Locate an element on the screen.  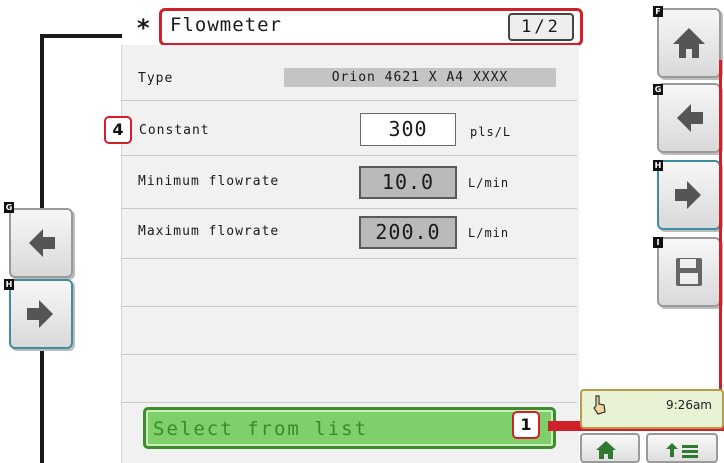
key-tag-h-left: H is located at coordinates (9, 284).